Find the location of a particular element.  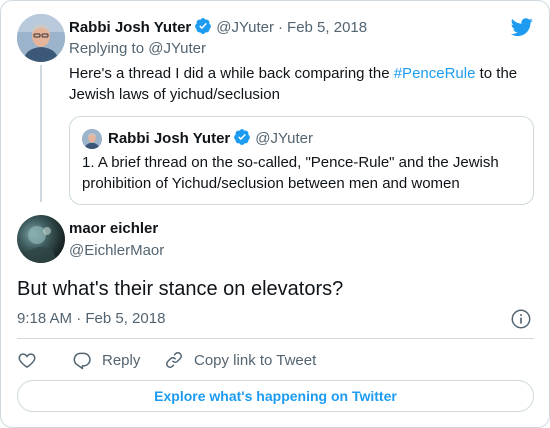

reply-icon is located at coordinates (82, 361).